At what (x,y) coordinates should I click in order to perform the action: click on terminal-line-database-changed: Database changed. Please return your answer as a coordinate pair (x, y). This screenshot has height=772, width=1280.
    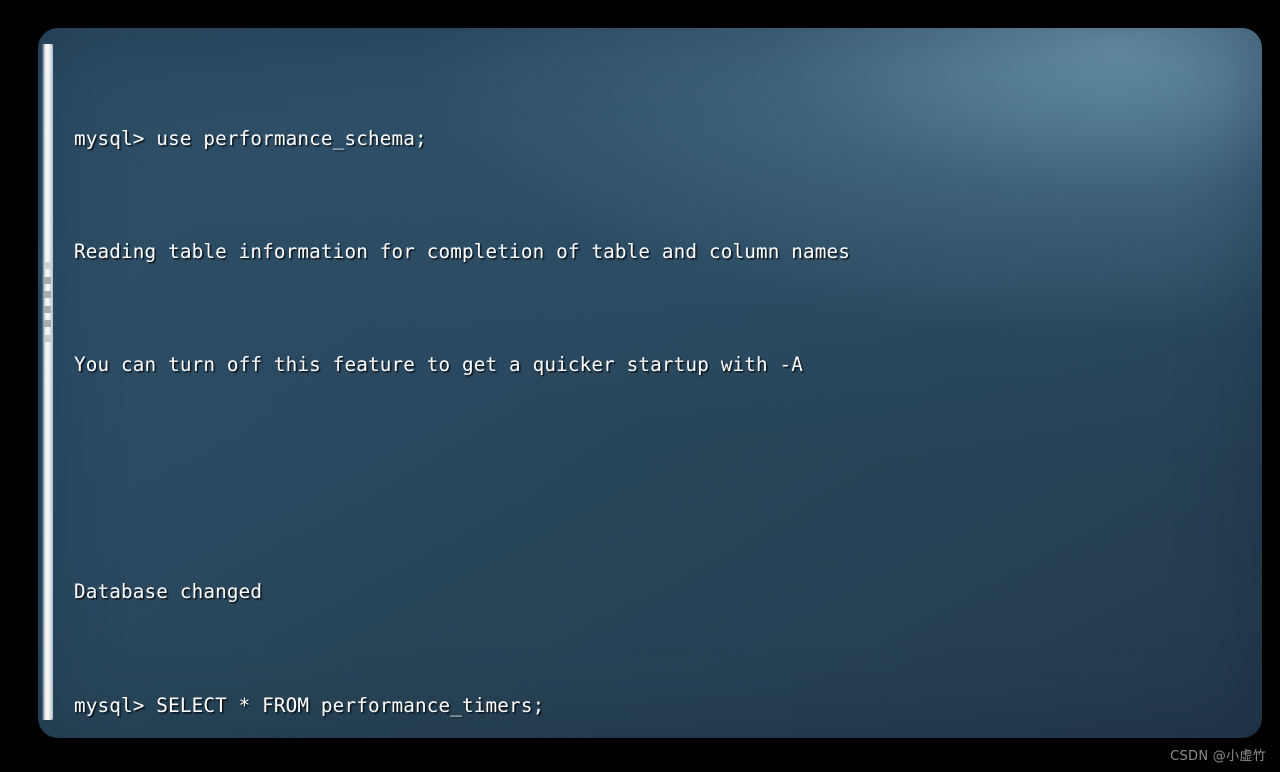
    Looking at the image, I should click on (168, 592).